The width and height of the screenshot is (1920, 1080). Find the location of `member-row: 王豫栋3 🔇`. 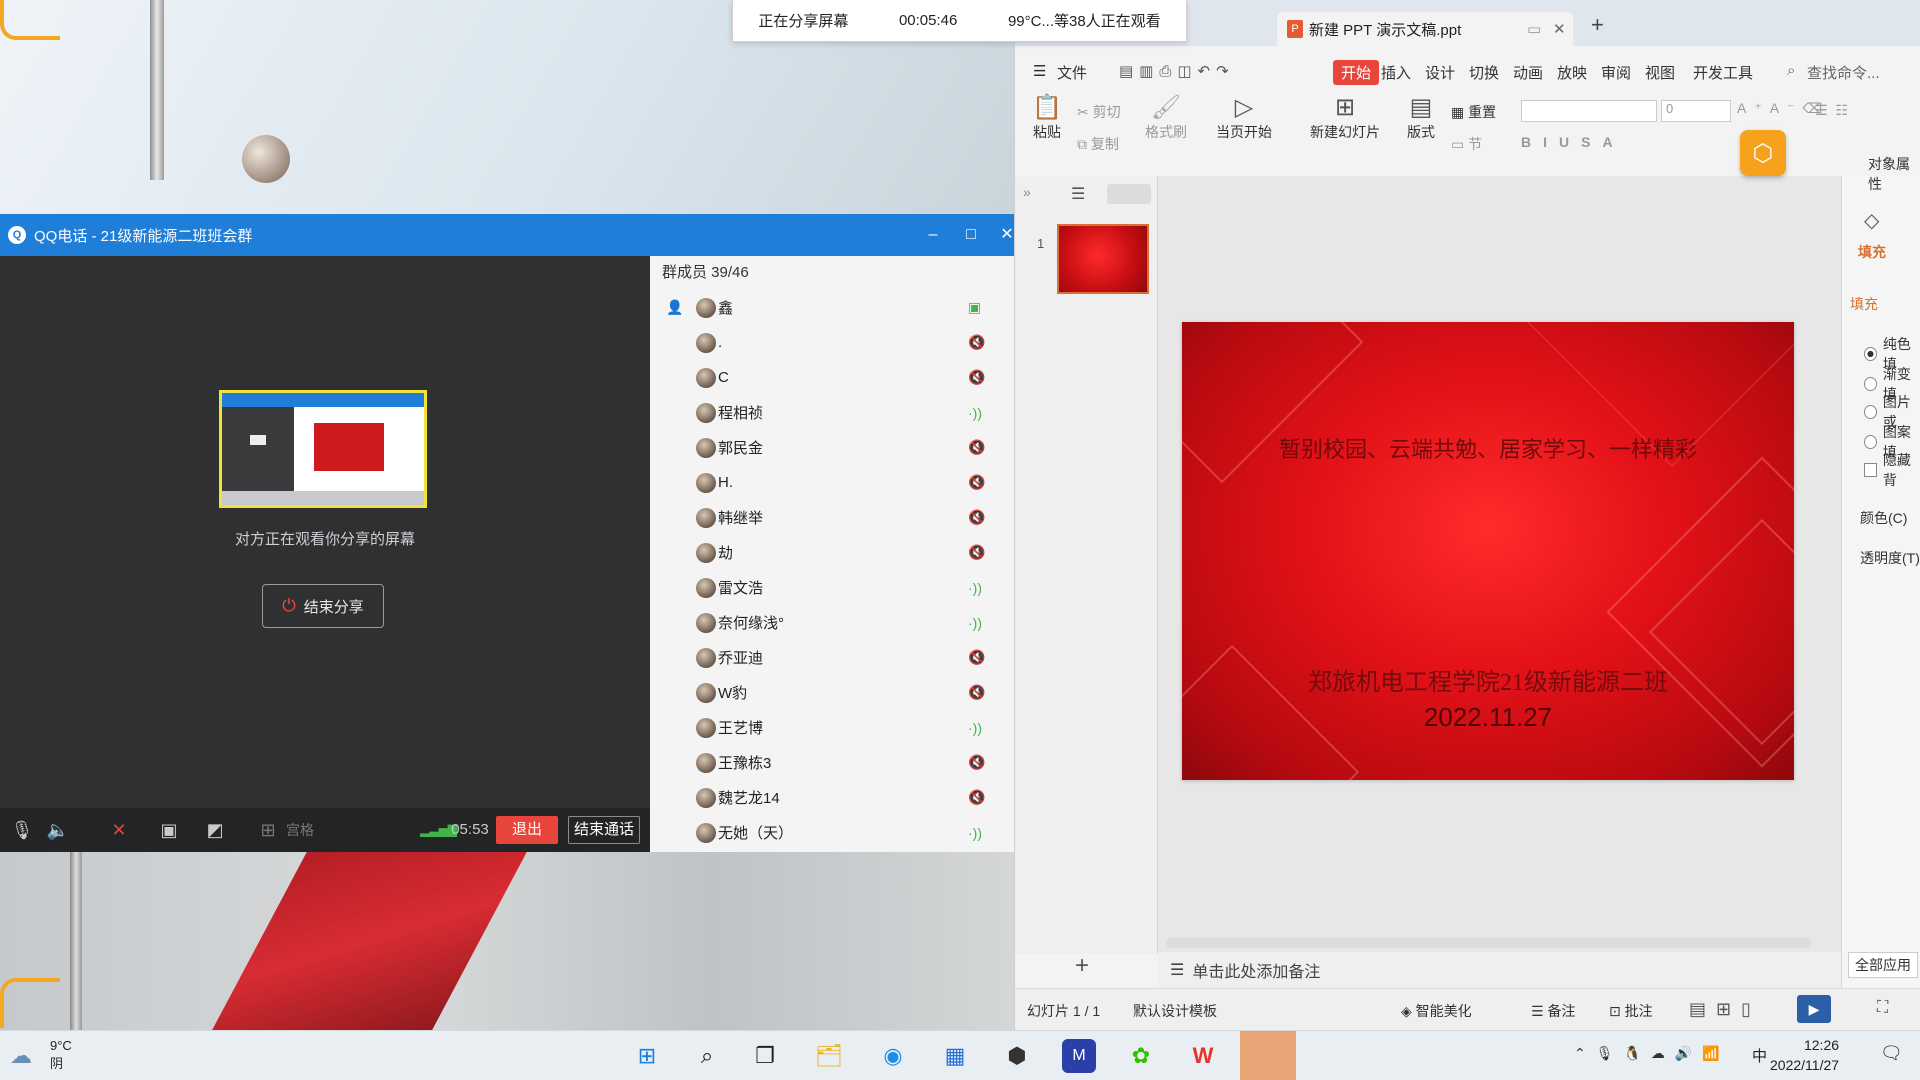

member-row: 王豫栋3 🔇 is located at coordinates (832, 762).